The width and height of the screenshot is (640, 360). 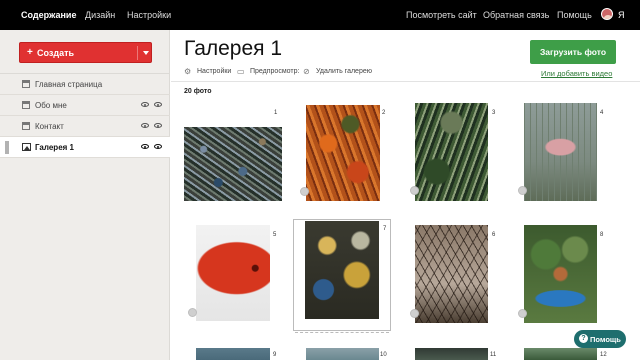 I want to click on drop-indicator, so click(x=342, y=332).